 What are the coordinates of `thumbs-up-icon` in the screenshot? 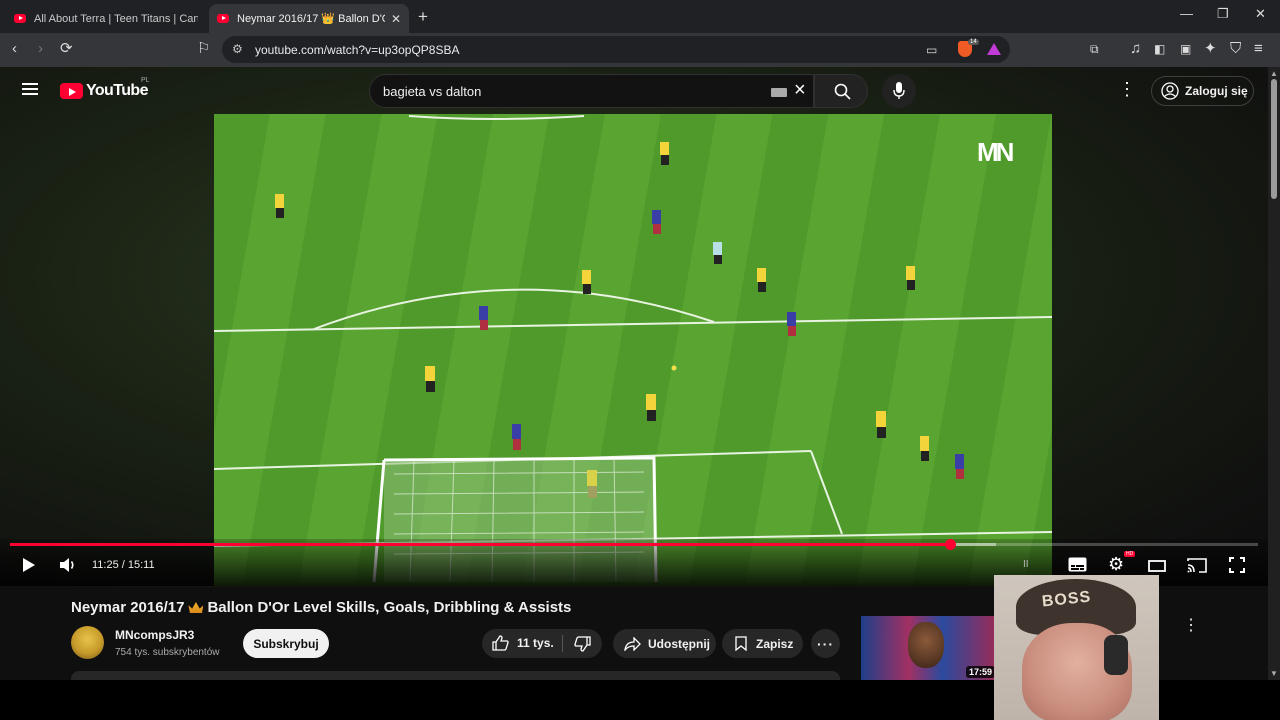 It's located at (500, 643).